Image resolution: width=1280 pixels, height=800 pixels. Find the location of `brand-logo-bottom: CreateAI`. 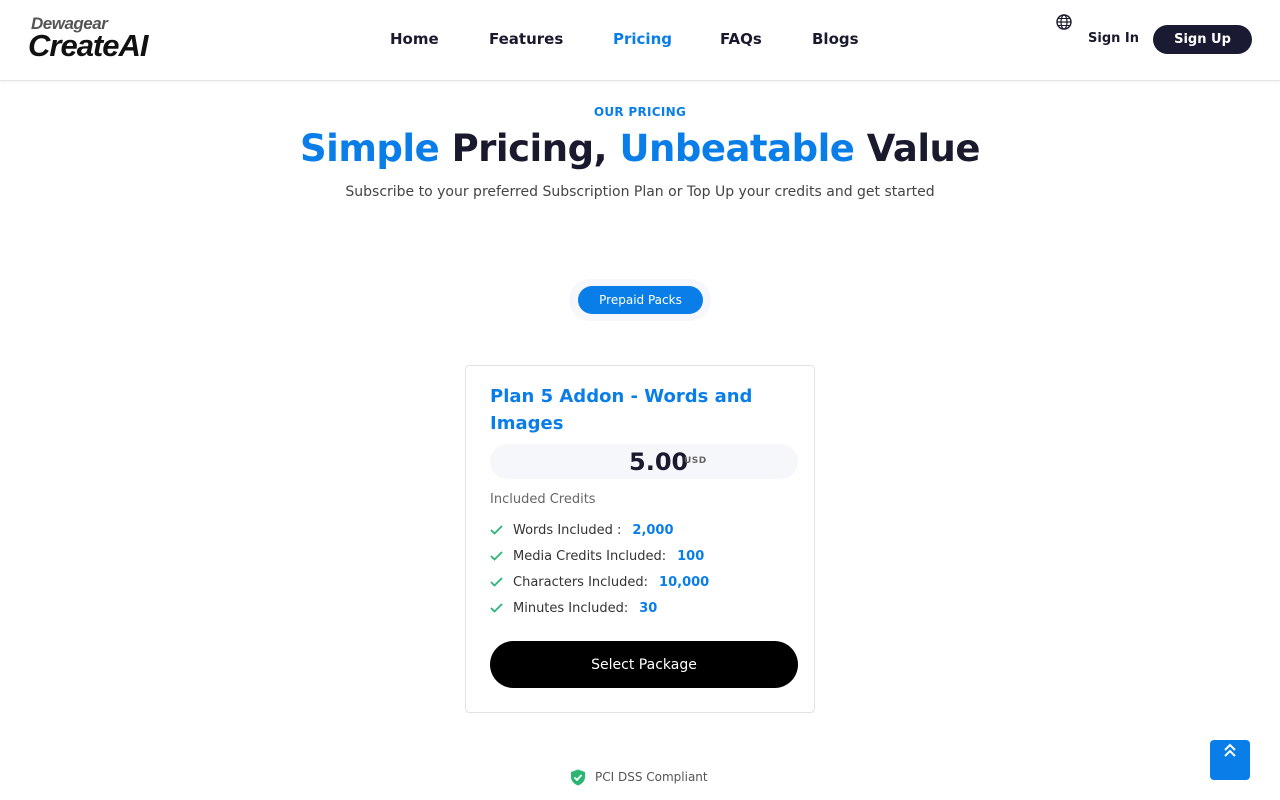

brand-logo-bottom: CreateAI is located at coordinates (88, 45).